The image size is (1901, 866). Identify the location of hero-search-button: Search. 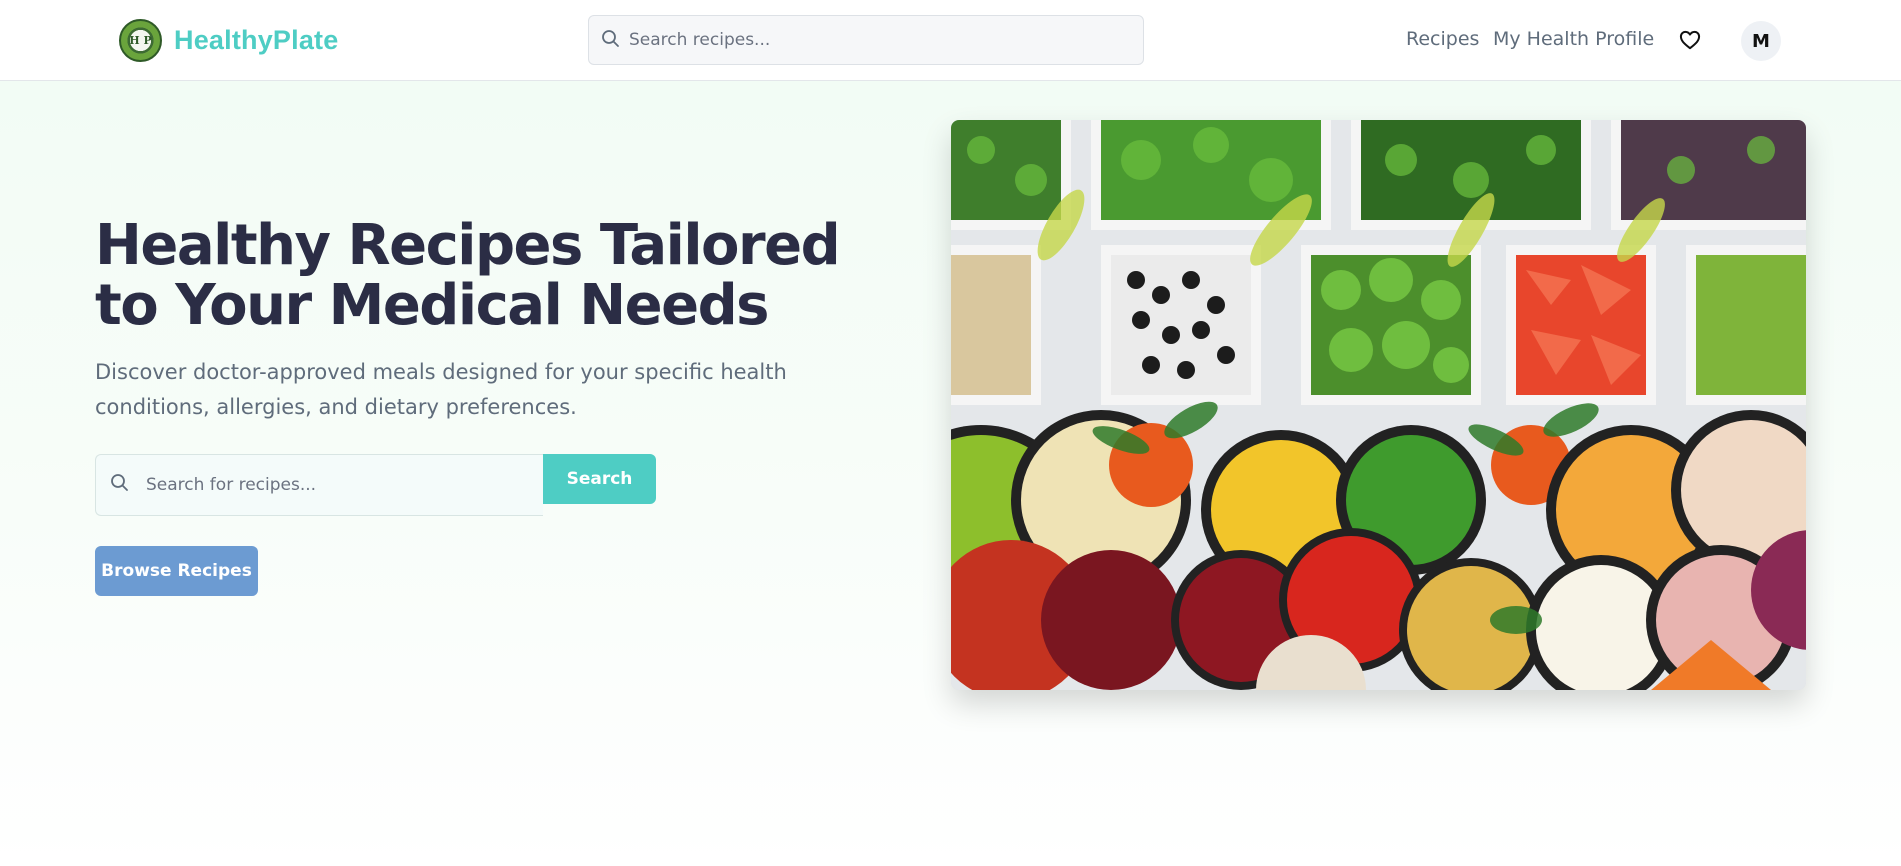
(599, 479).